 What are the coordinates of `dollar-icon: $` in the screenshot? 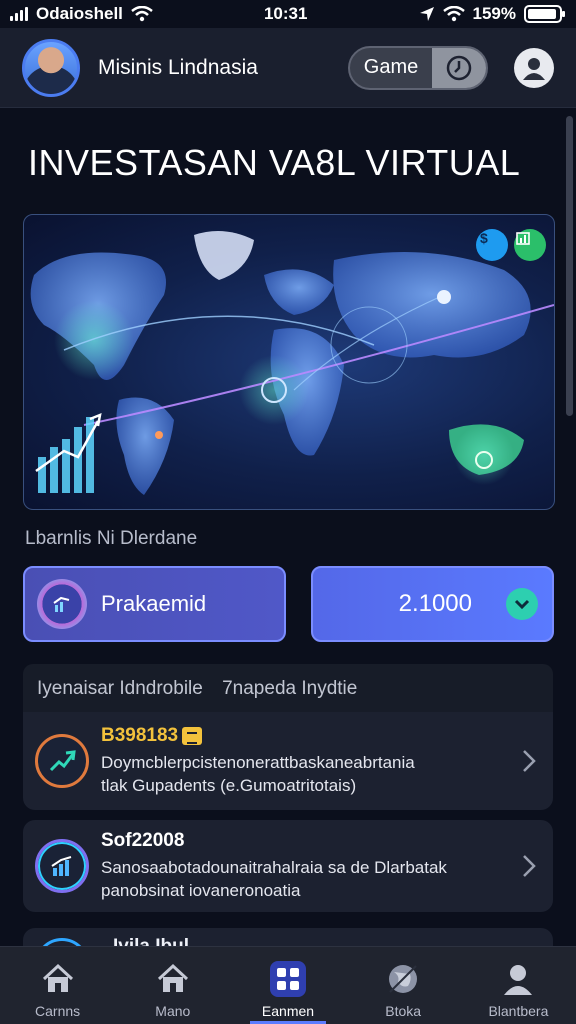 It's located at (492, 245).